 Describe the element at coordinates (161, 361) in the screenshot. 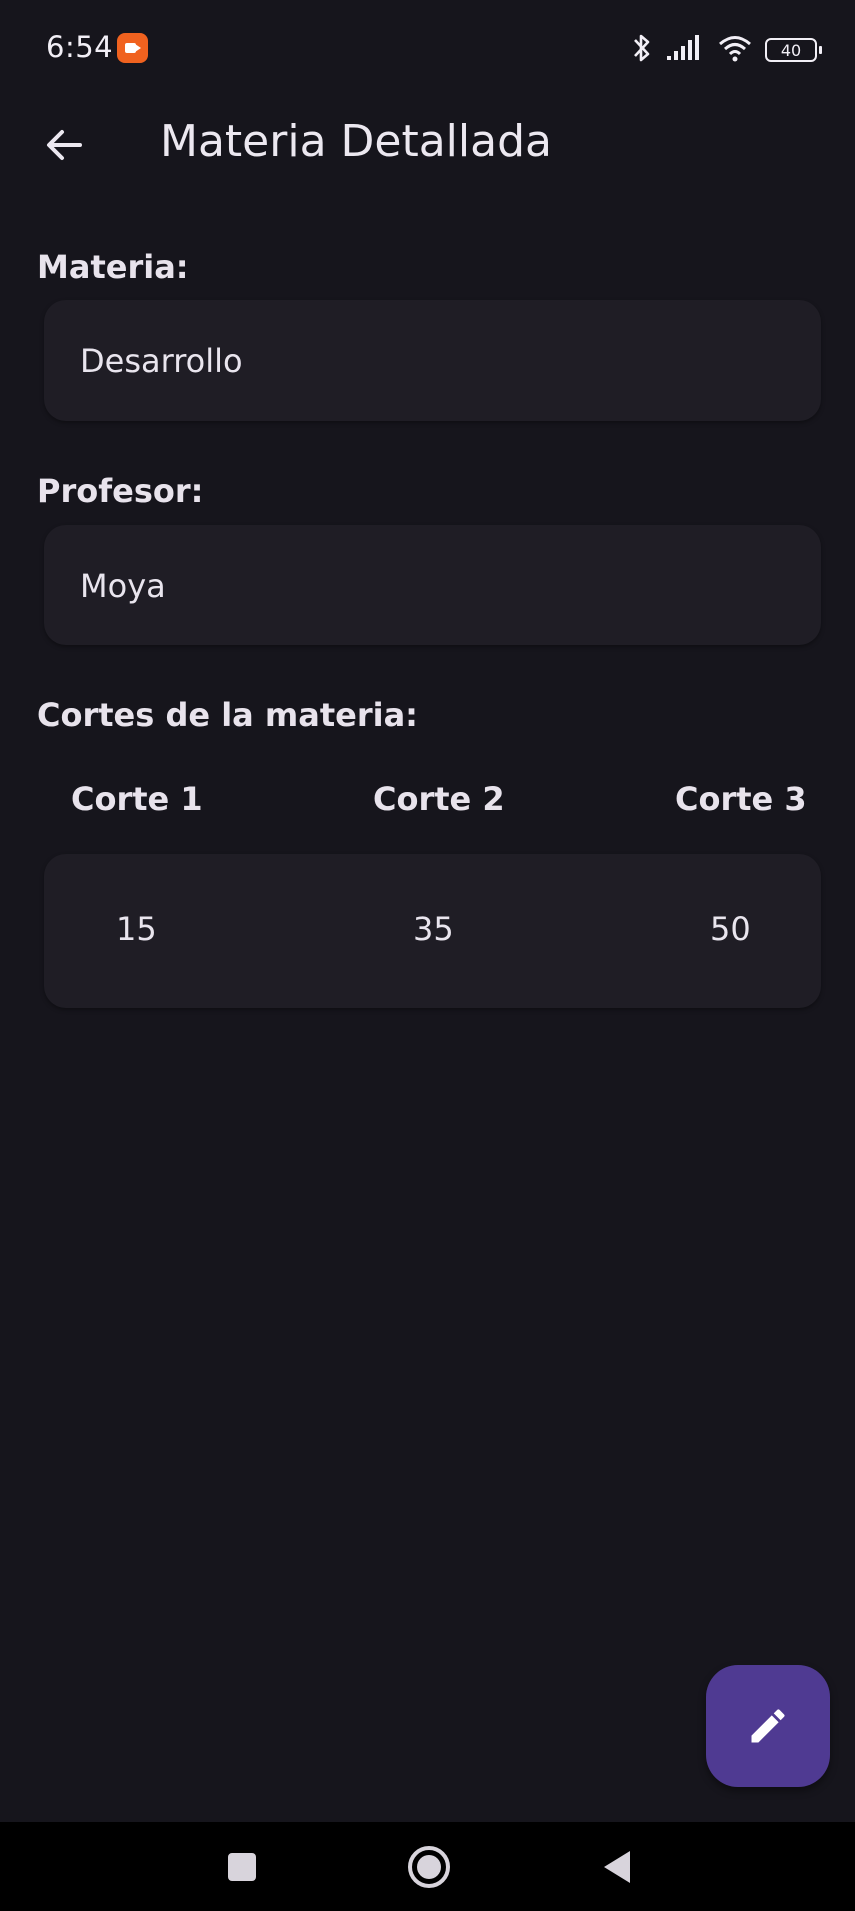

I see `materia-value: Desarrollo` at that location.